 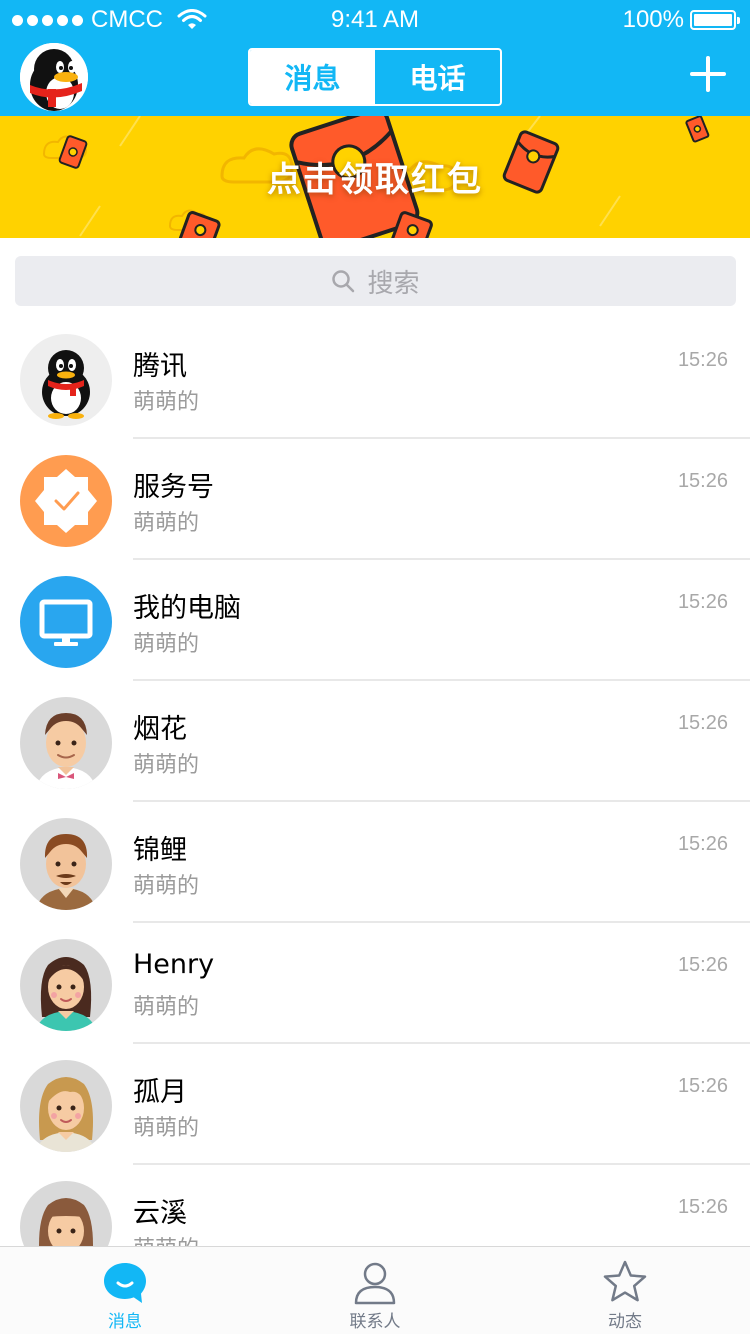 What do you see at coordinates (375, 1283) in the screenshot?
I see `contacts-person-icon` at bounding box center [375, 1283].